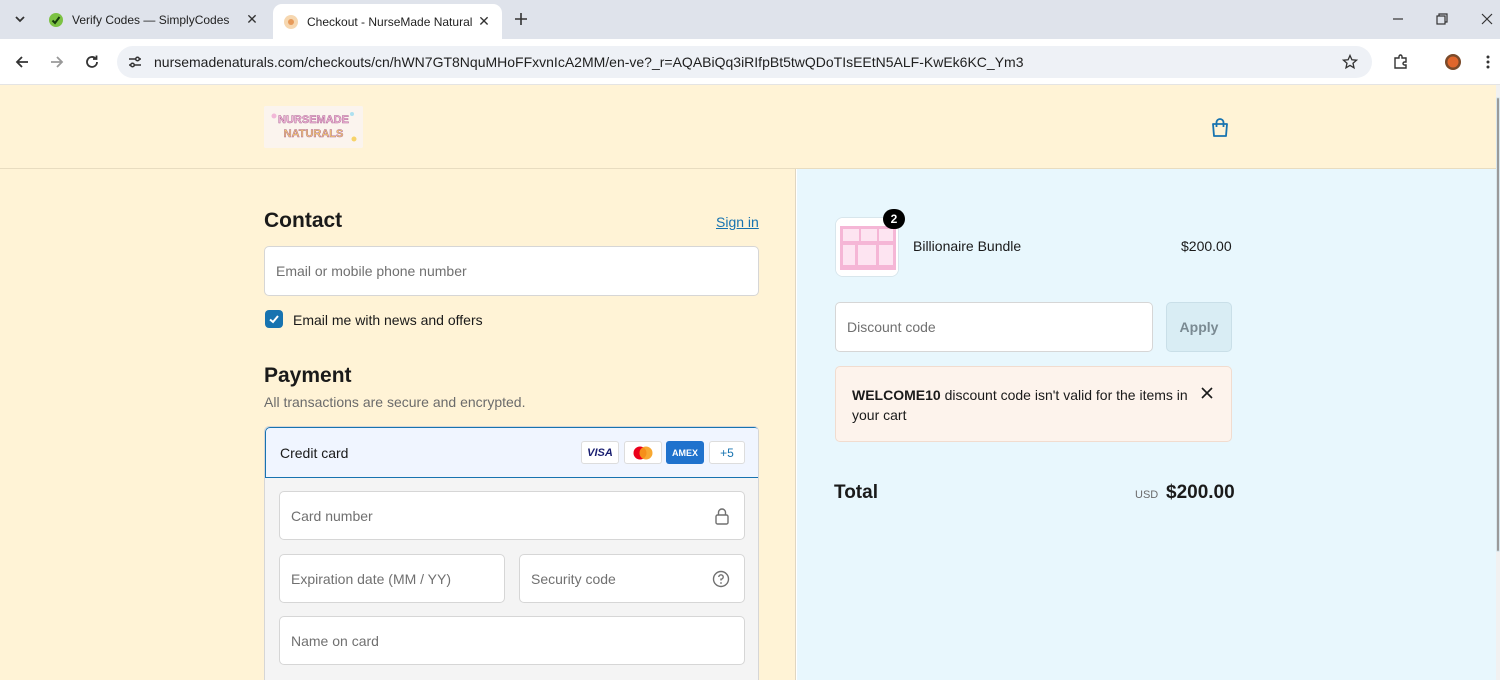 This screenshot has width=1500, height=680. Describe the element at coordinates (1220, 128) in the screenshot. I see `shopping-bag-icon` at that location.